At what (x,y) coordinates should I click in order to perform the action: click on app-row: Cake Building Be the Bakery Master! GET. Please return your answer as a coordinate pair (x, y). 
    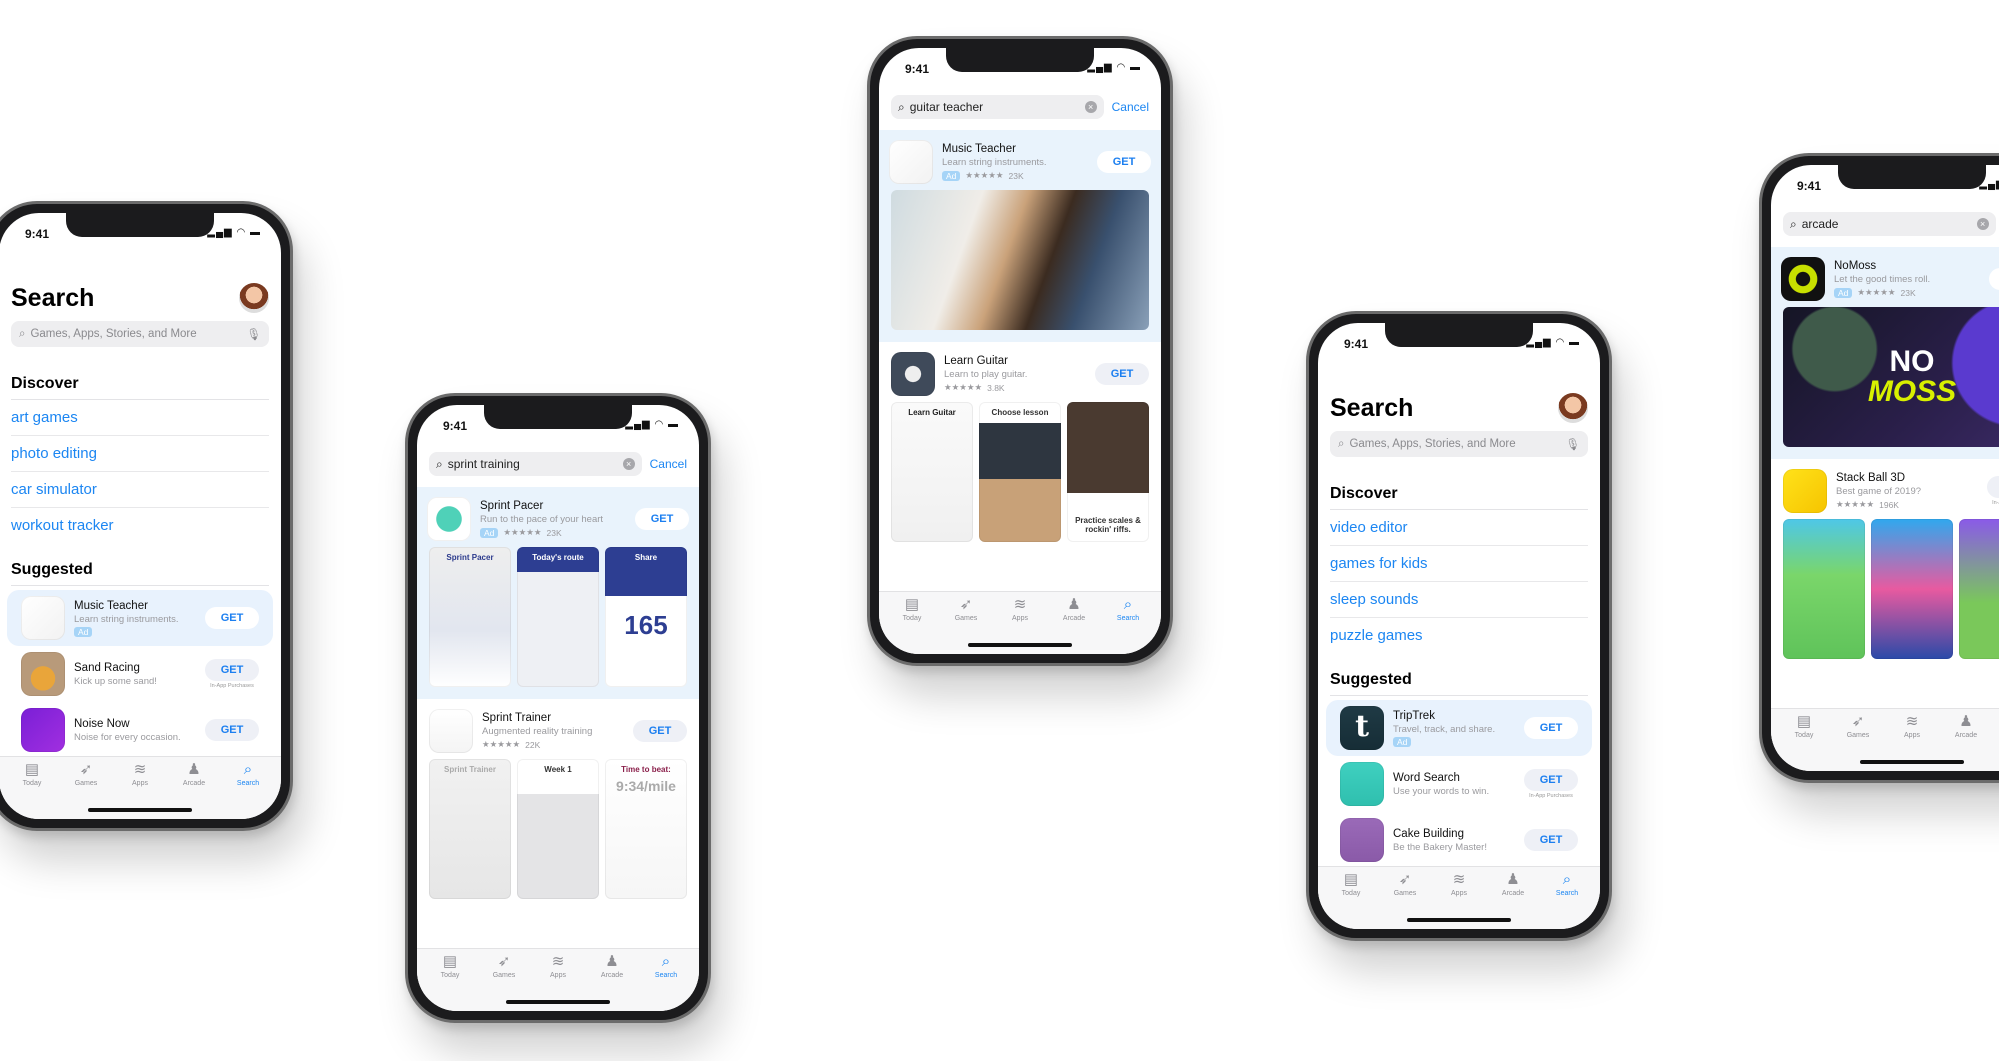
    Looking at the image, I should click on (1459, 840).